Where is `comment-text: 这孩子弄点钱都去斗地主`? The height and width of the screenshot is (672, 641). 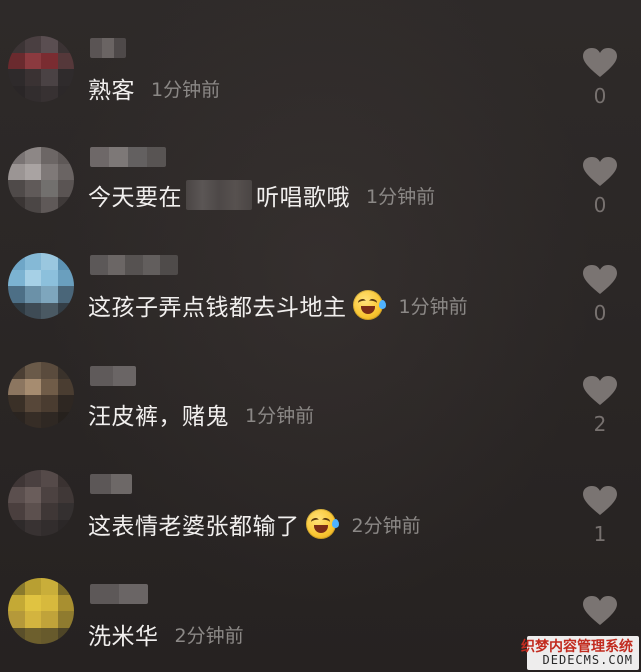
comment-text: 这孩子弄点钱都去斗地主 is located at coordinates (217, 308).